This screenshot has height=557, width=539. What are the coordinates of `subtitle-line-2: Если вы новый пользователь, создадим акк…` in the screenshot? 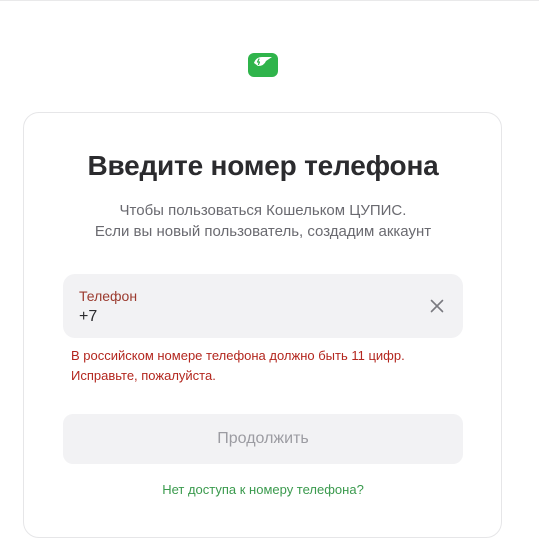 It's located at (263, 231).